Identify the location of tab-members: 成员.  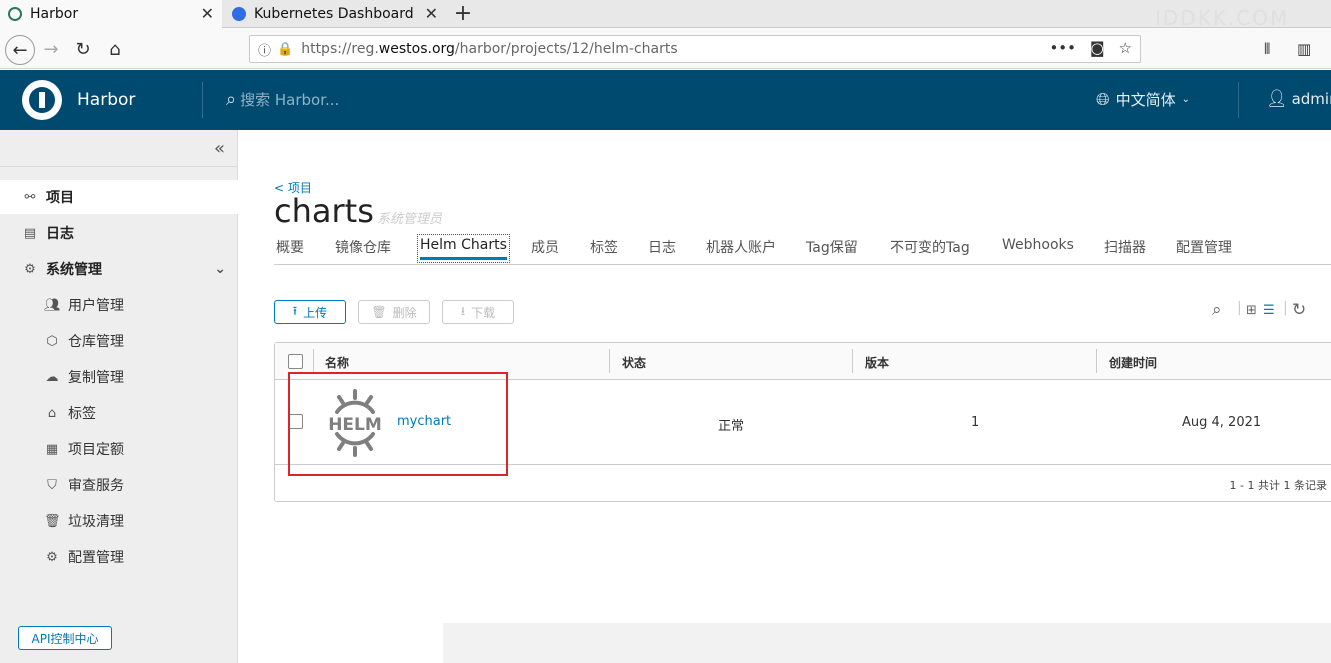
(545, 247).